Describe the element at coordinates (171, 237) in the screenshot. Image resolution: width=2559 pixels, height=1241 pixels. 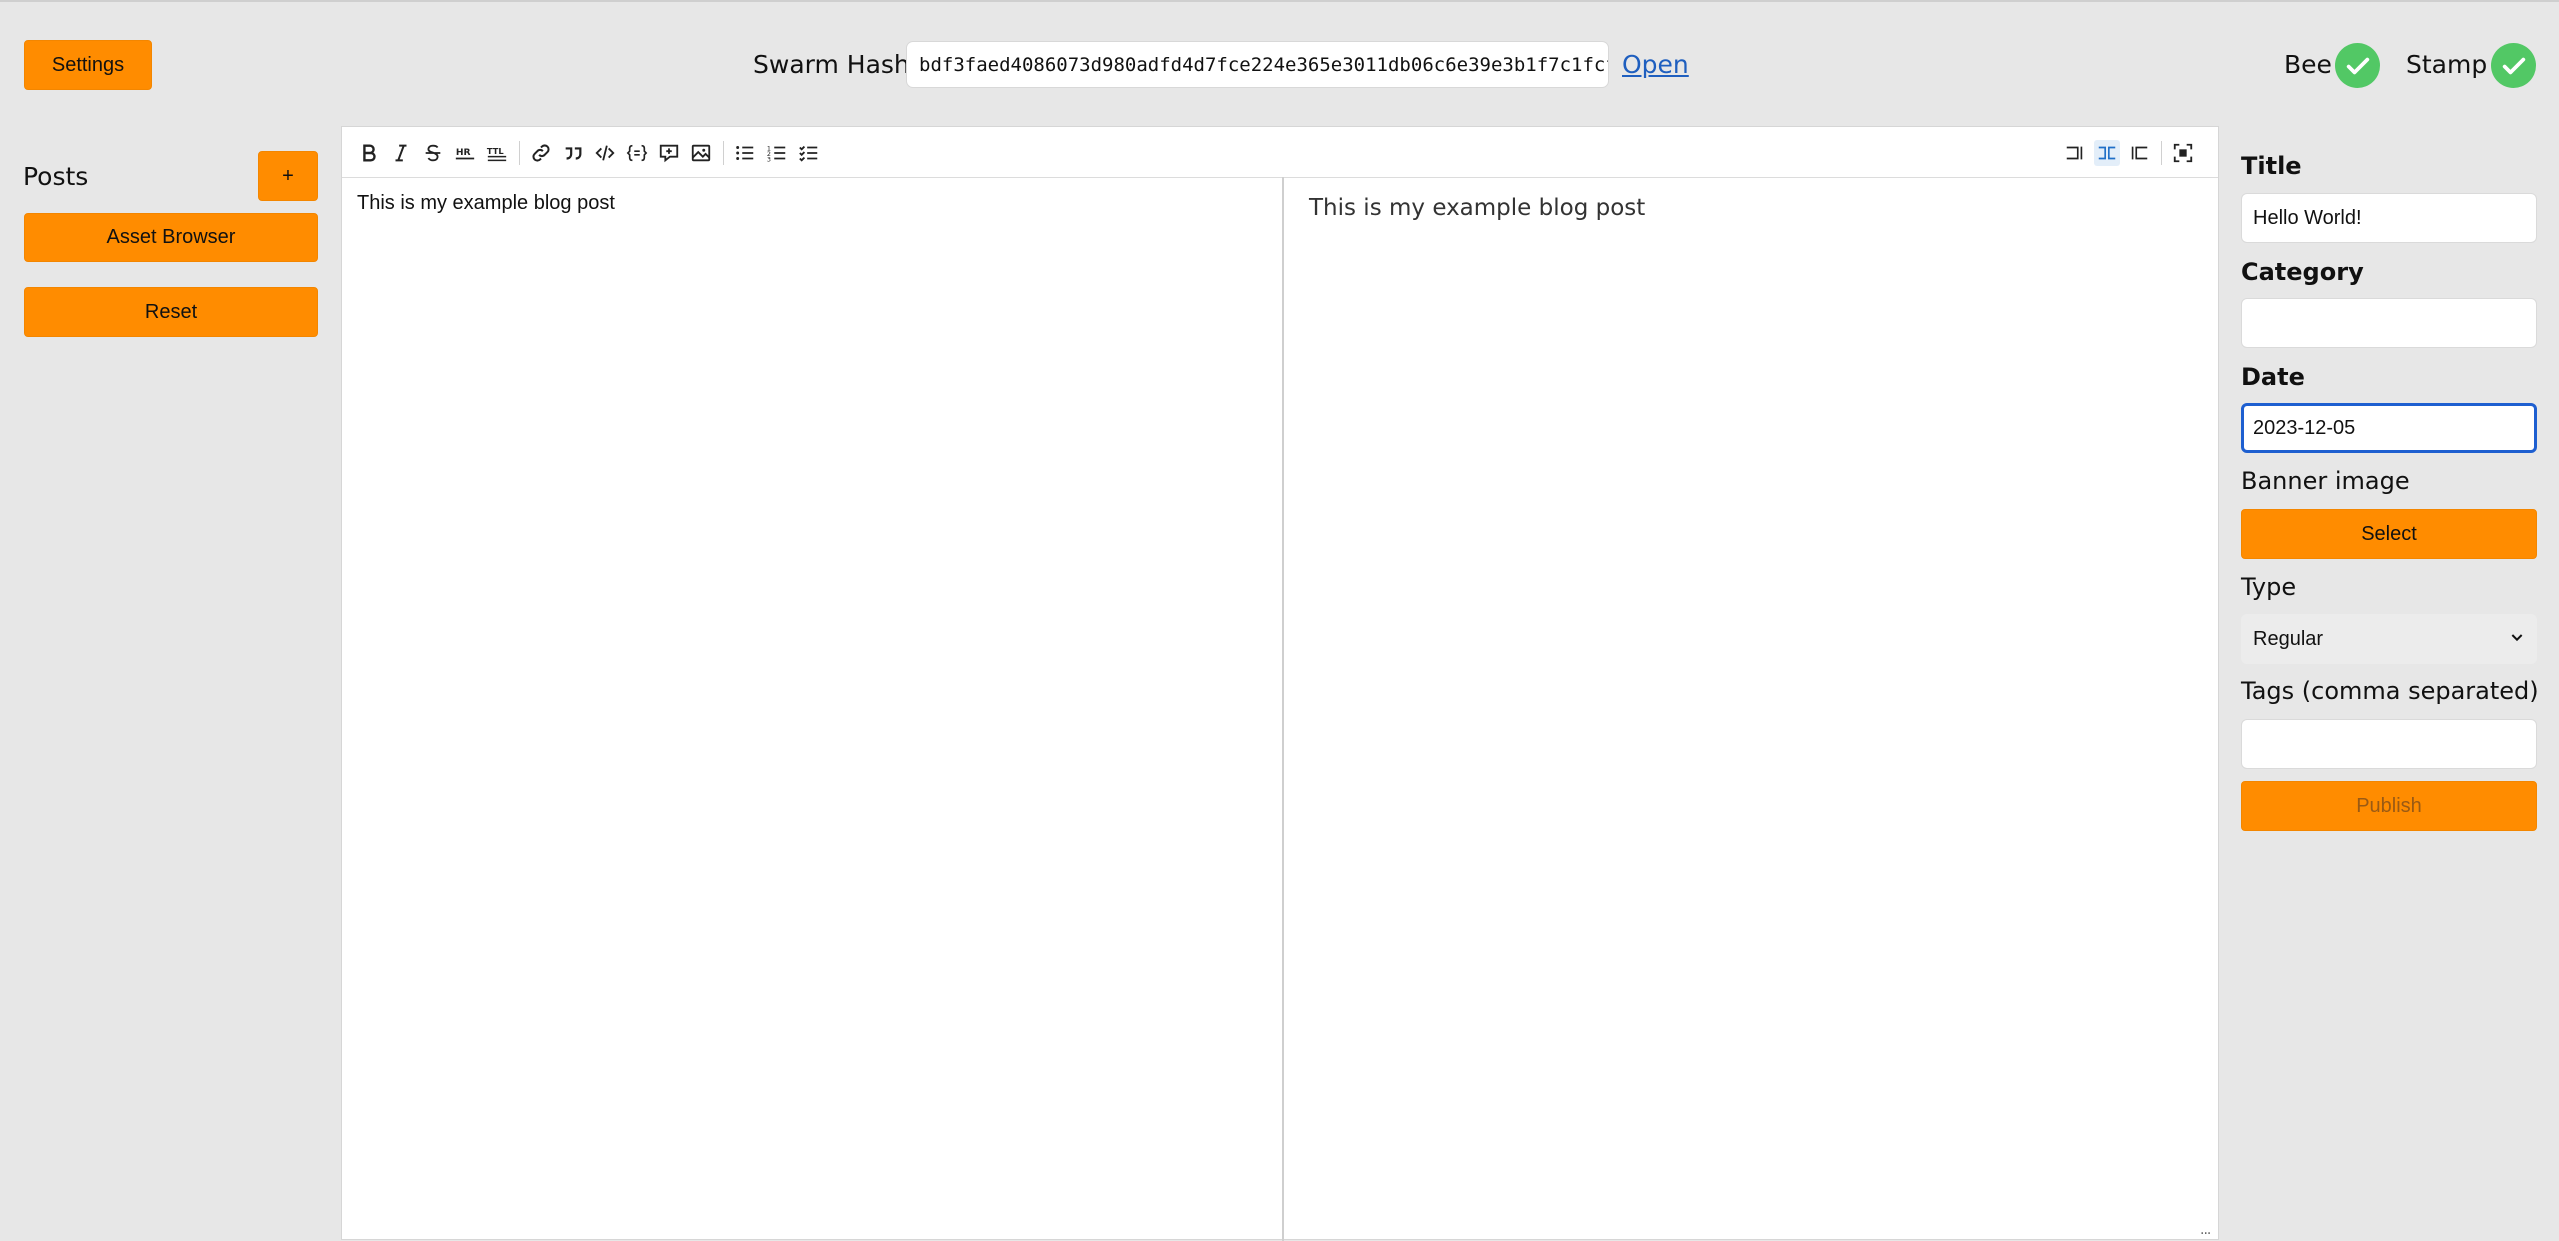
I see `asset-browser-button: Asset Browser` at that location.